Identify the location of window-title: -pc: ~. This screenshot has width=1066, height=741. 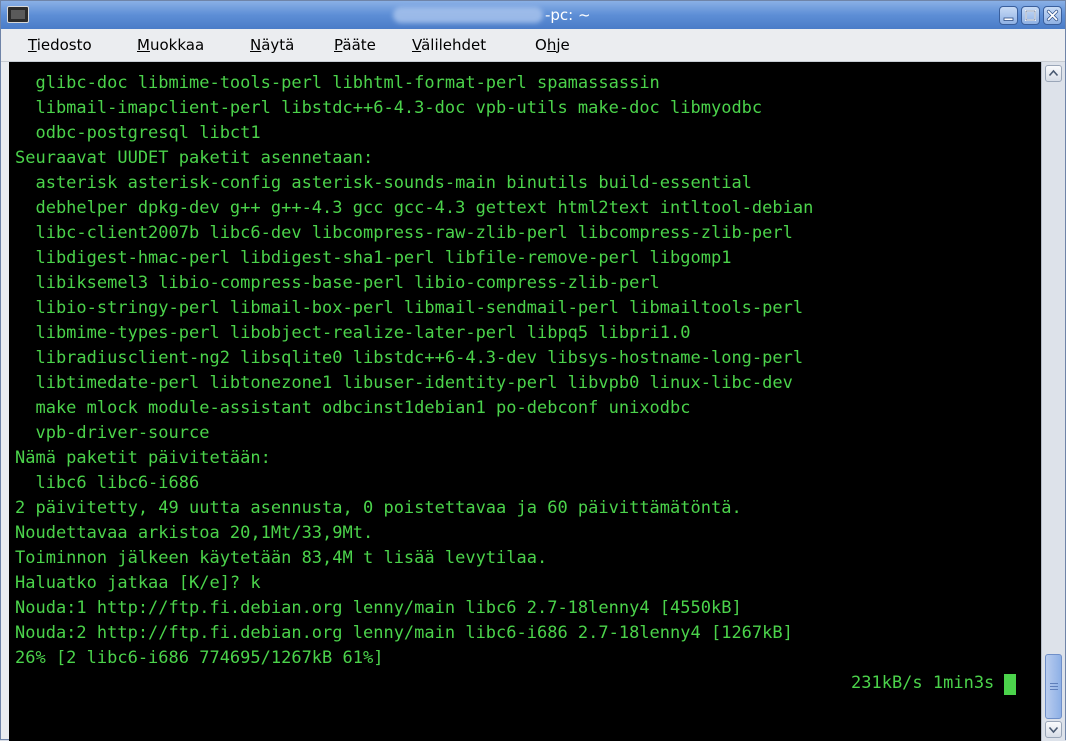
(568, 15).